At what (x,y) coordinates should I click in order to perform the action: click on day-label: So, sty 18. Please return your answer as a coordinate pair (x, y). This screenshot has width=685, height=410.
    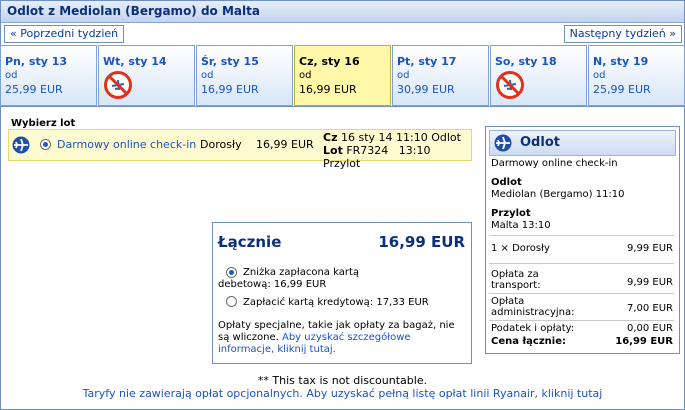
    Looking at the image, I should click on (526, 61).